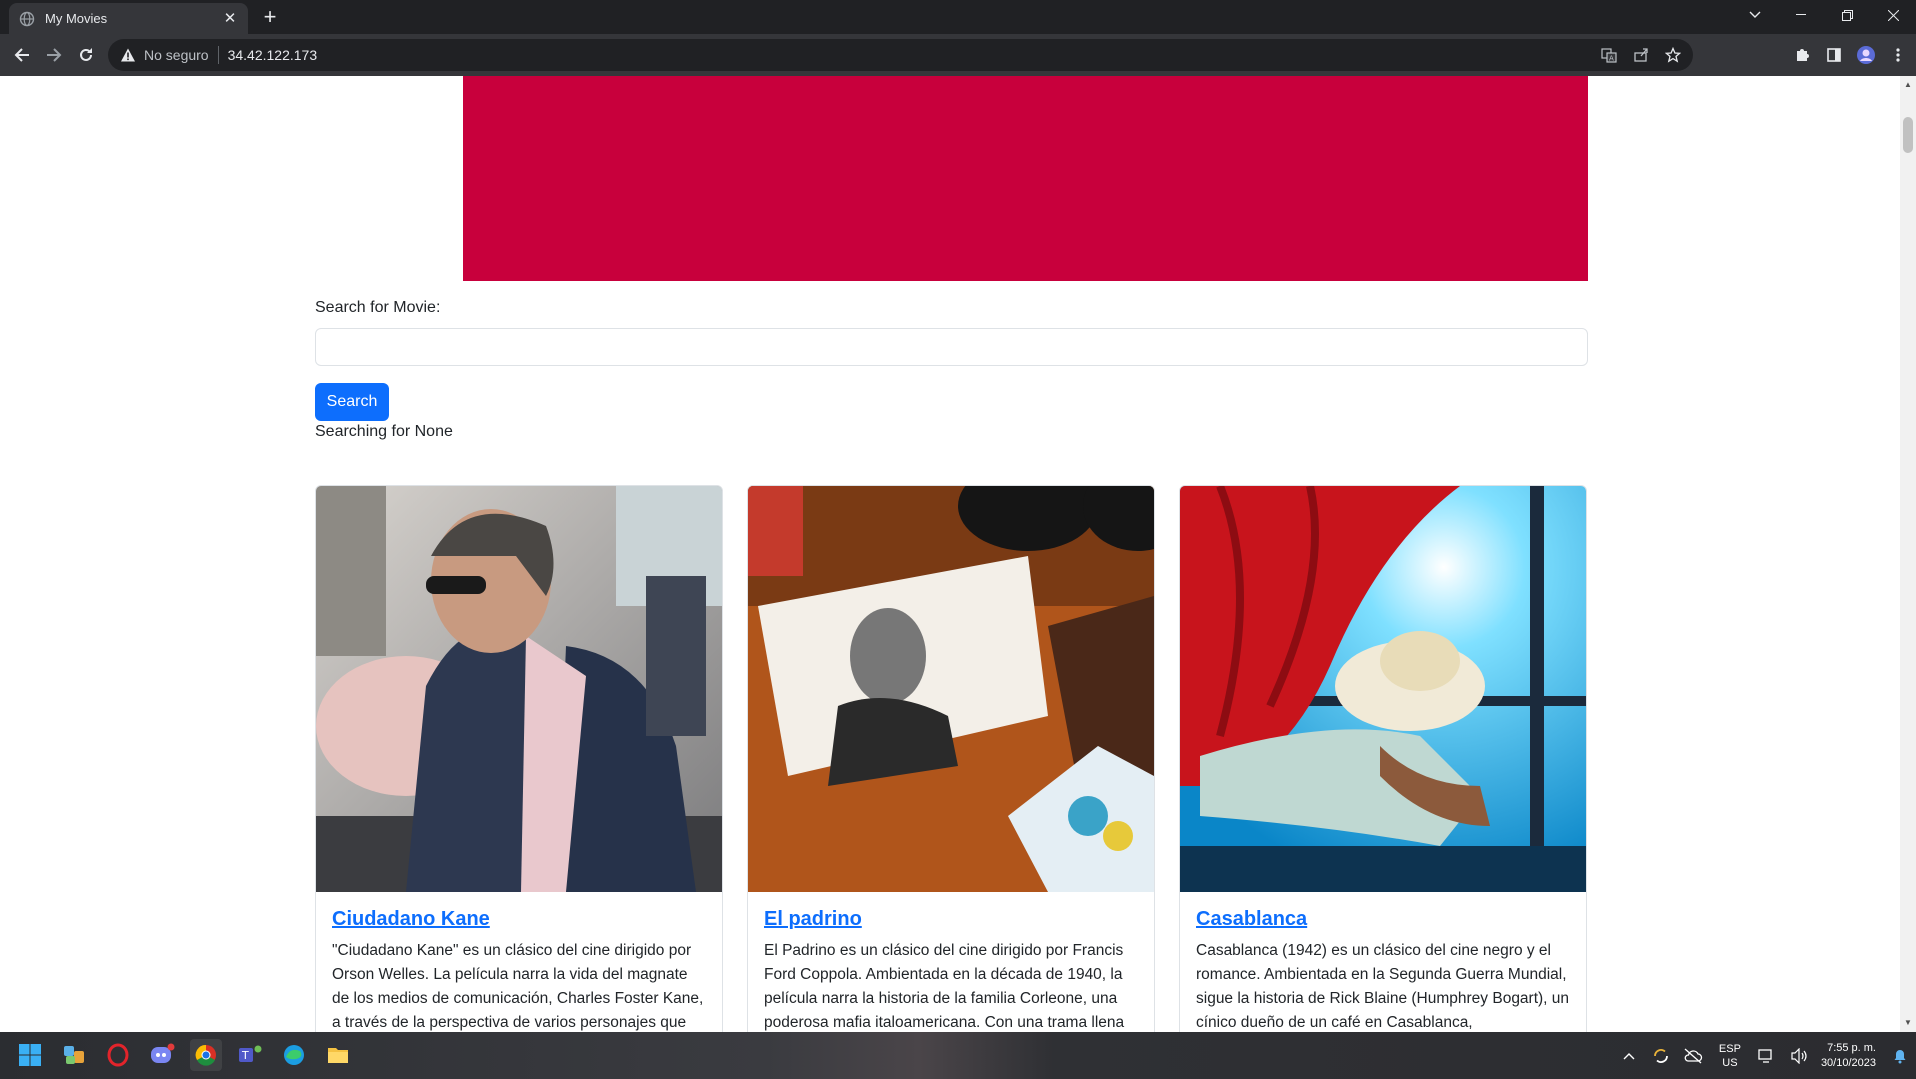  What do you see at coordinates (118, 1055) in the screenshot?
I see `opera-icon` at bounding box center [118, 1055].